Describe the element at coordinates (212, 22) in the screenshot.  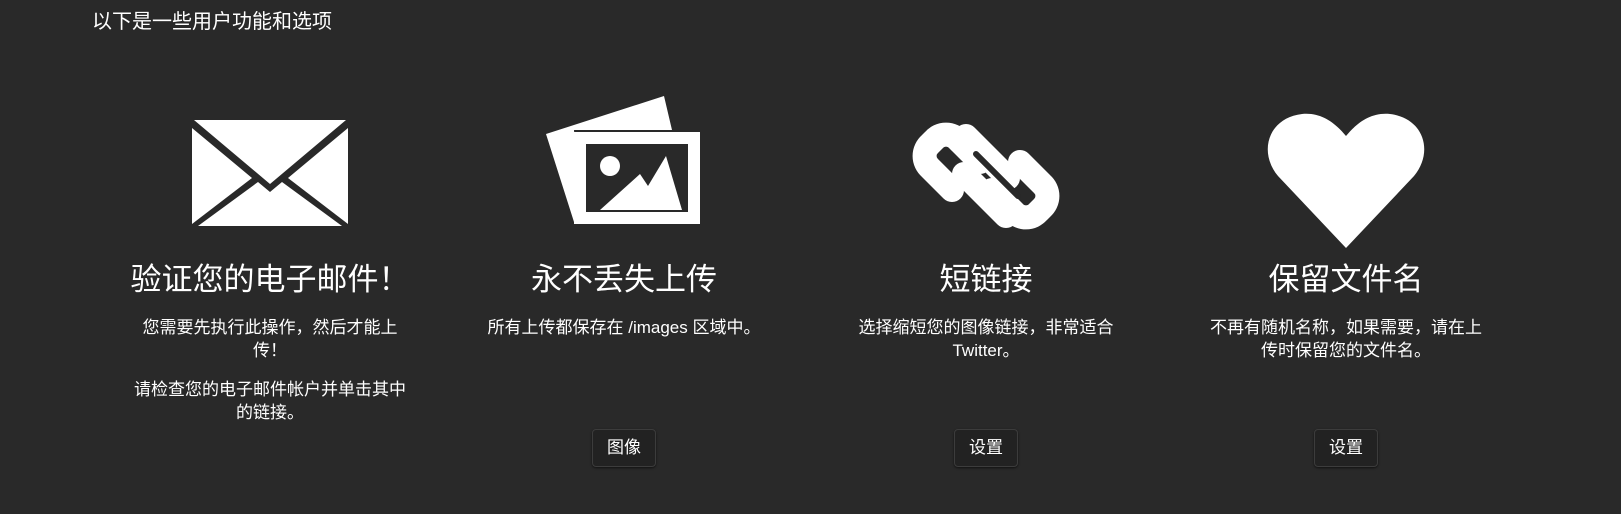
I see `intro-text: 以下是一些用户功能和选项` at that location.